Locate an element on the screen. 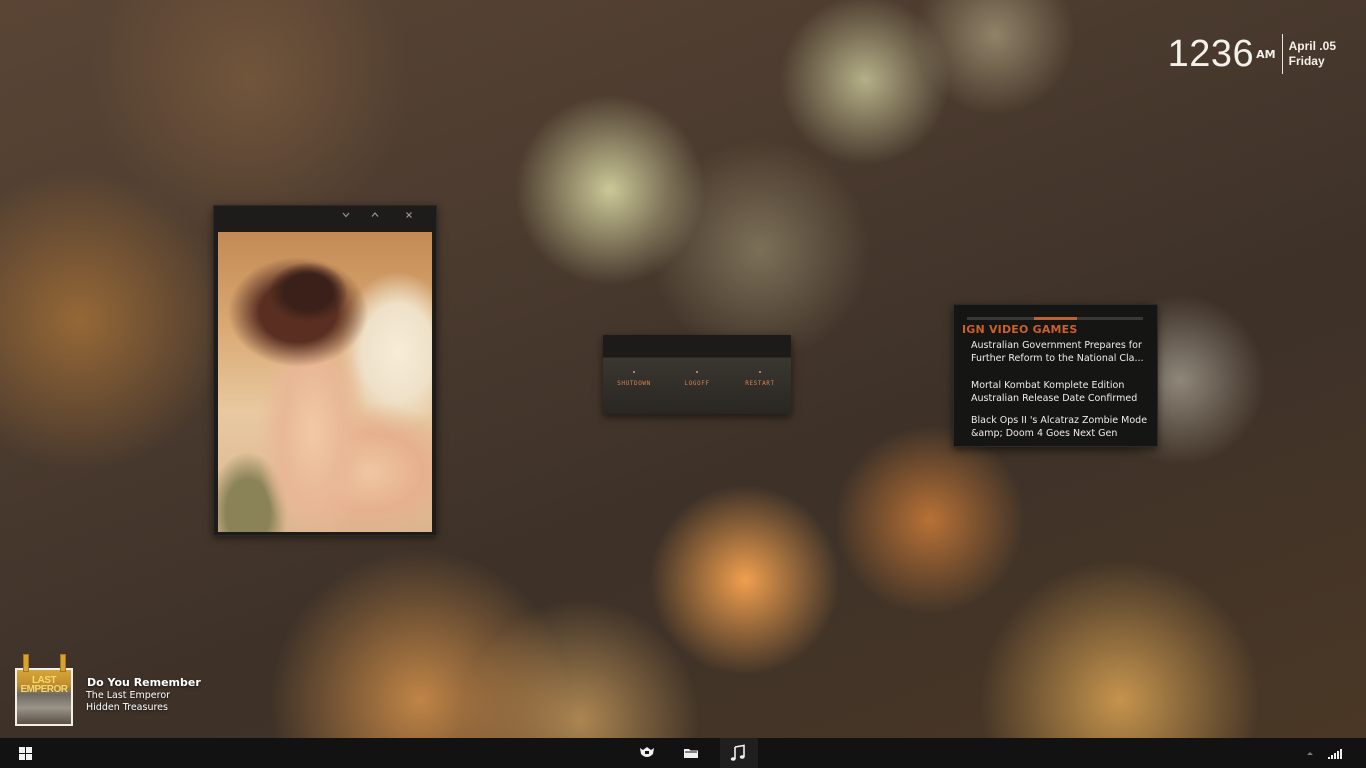 The width and height of the screenshot is (1366, 768). shutdown-button: SHUTDOWN is located at coordinates (634, 379).